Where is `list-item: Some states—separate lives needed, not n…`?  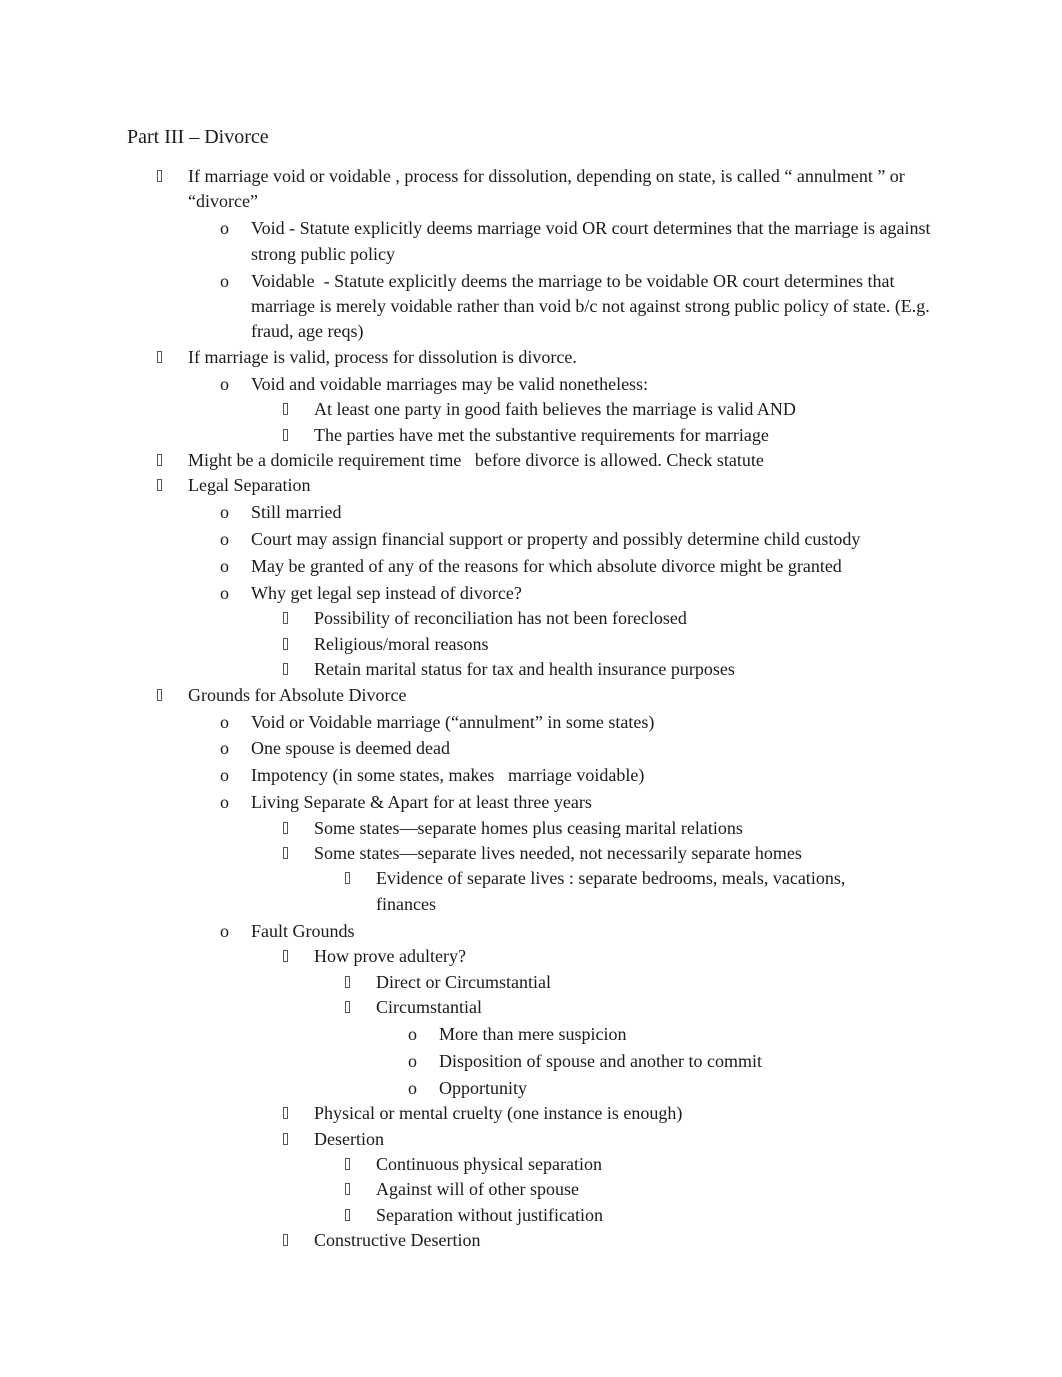 list-item: Some states—separate lives needed, not n… is located at coordinates (531, 853).